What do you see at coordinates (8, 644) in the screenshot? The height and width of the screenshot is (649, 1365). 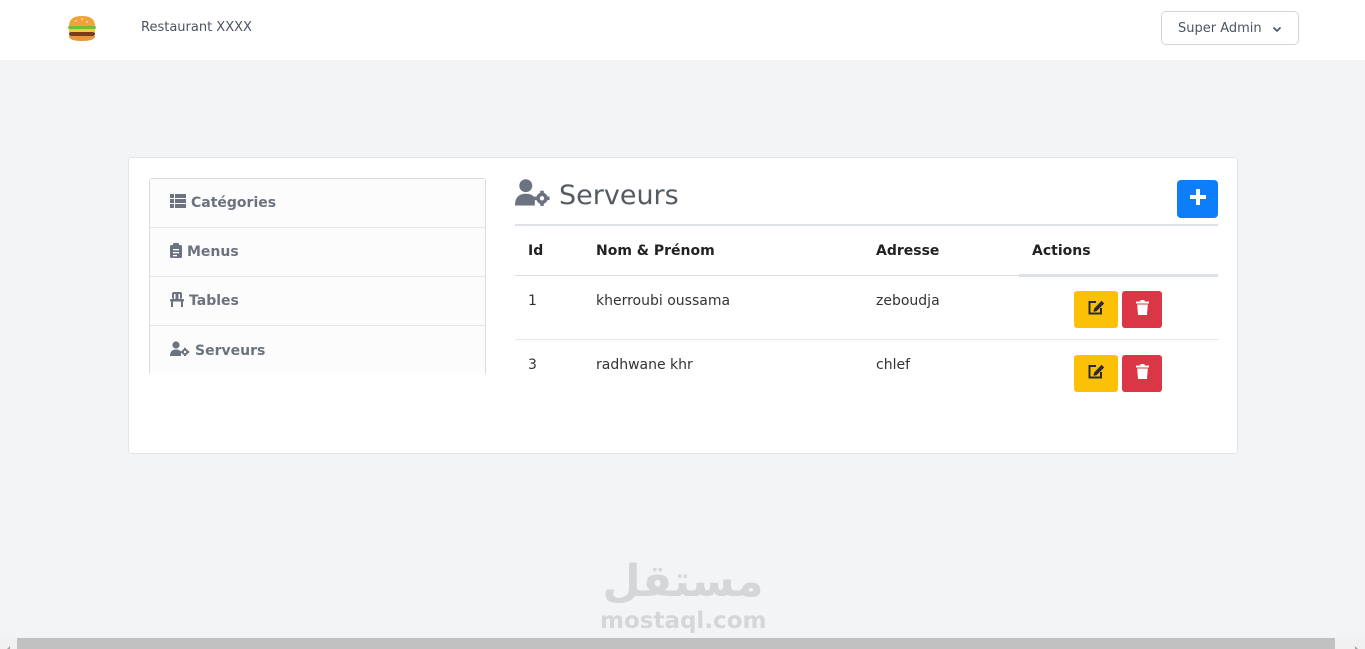 I see `scroll-left-arrow-icon` at bounding box center [8, 644].